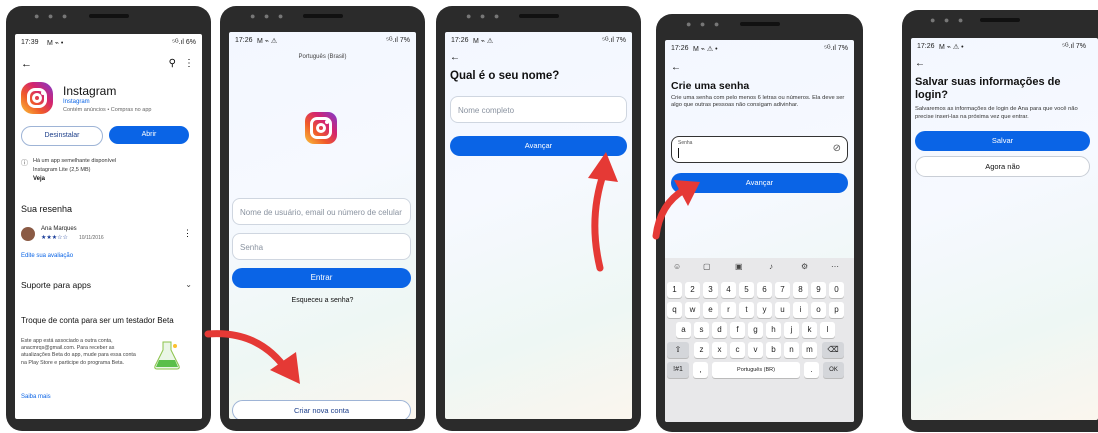 This screenshot has height=433, width=1098. Describe the element at coordinates (1002, 141) in the screenshot. I see `save-button: Salvar` at that location.